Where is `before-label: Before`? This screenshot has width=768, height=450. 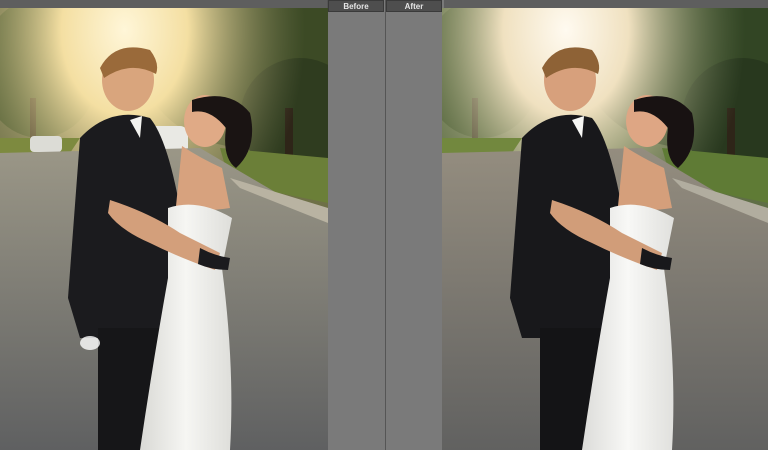 before-label: Before is located at coordinates (356, 6).